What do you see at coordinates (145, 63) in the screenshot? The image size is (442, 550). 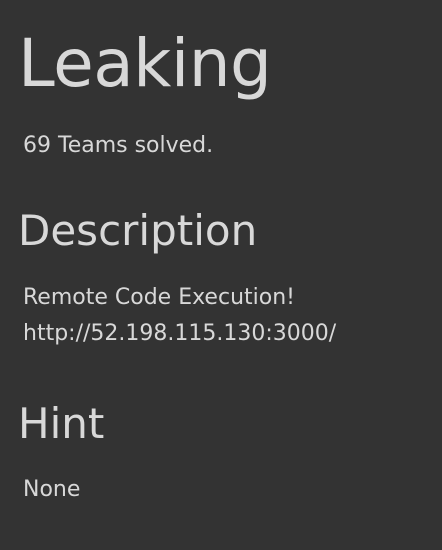 I see `challenge-title: Leaking` at bounding box center [145, 63].